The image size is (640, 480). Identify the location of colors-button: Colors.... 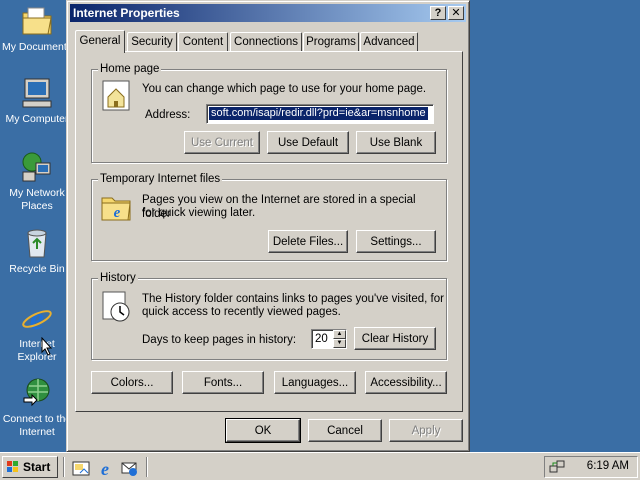
(132, 382).